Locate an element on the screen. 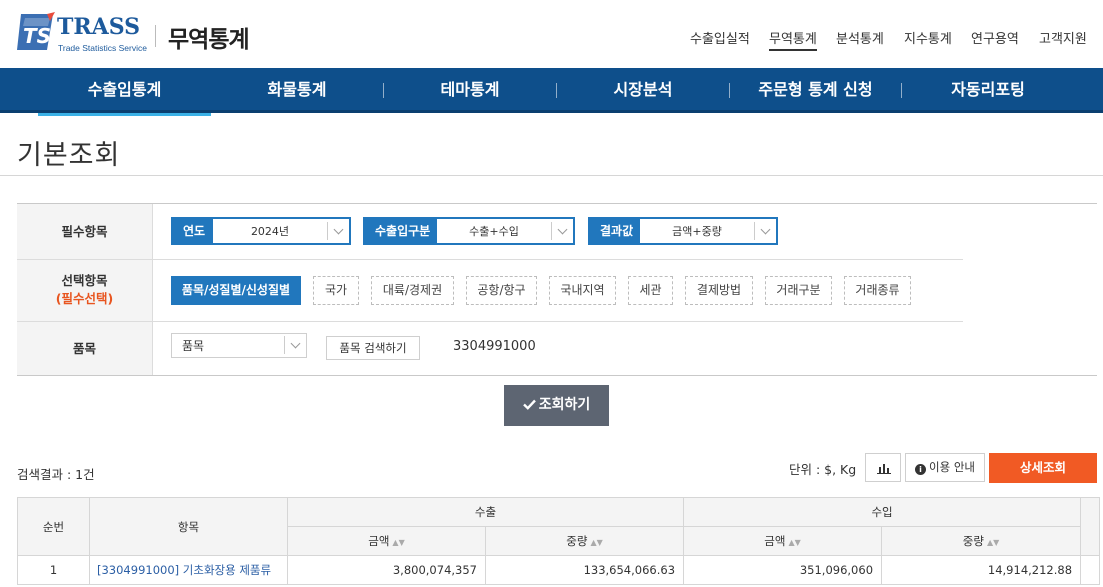  col-header-export-weight: 중량 ▲▼ is located at coordinates (584, 541).